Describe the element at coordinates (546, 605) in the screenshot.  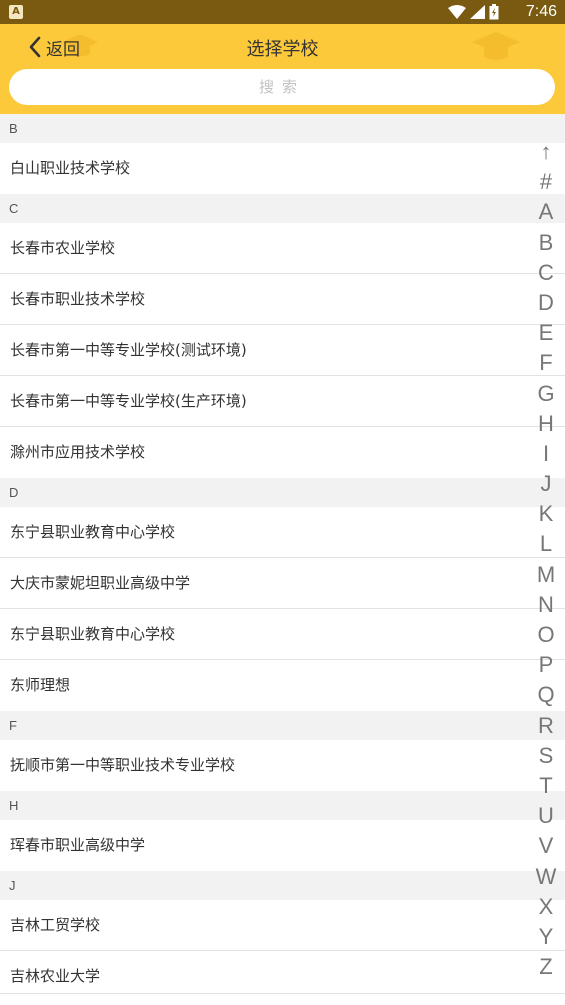
I see `index-letter: N` at that location.